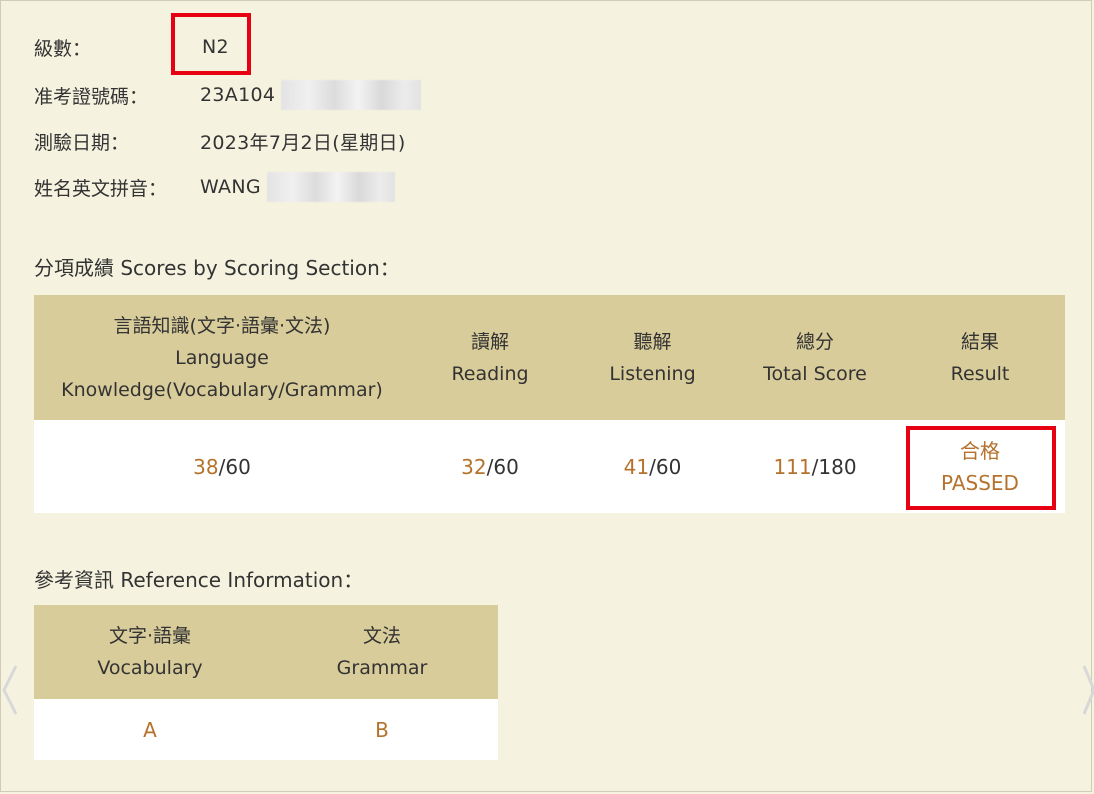  Describe the element at coordinates (351, 95) in the screenshot. I see `exam-number-redacted` at that location.